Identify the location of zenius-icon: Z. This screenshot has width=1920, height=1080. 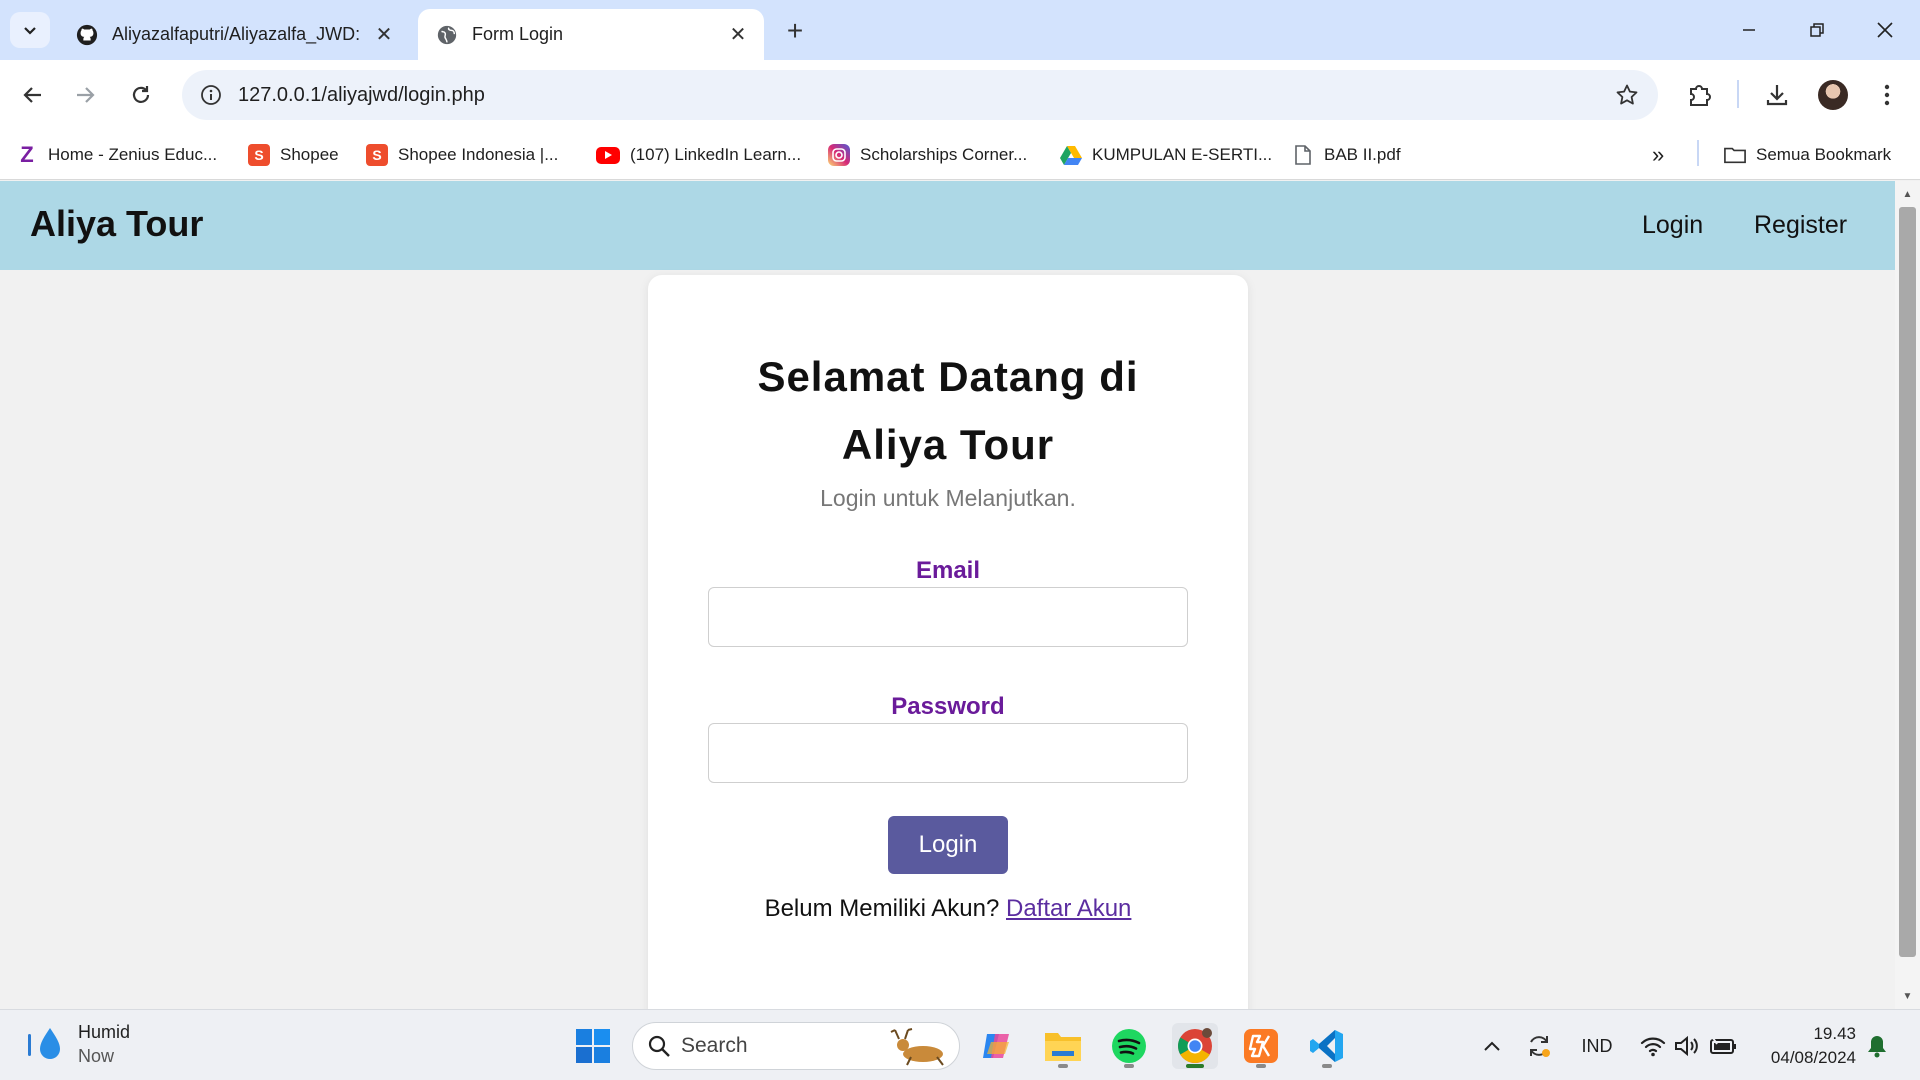
(27, 154).